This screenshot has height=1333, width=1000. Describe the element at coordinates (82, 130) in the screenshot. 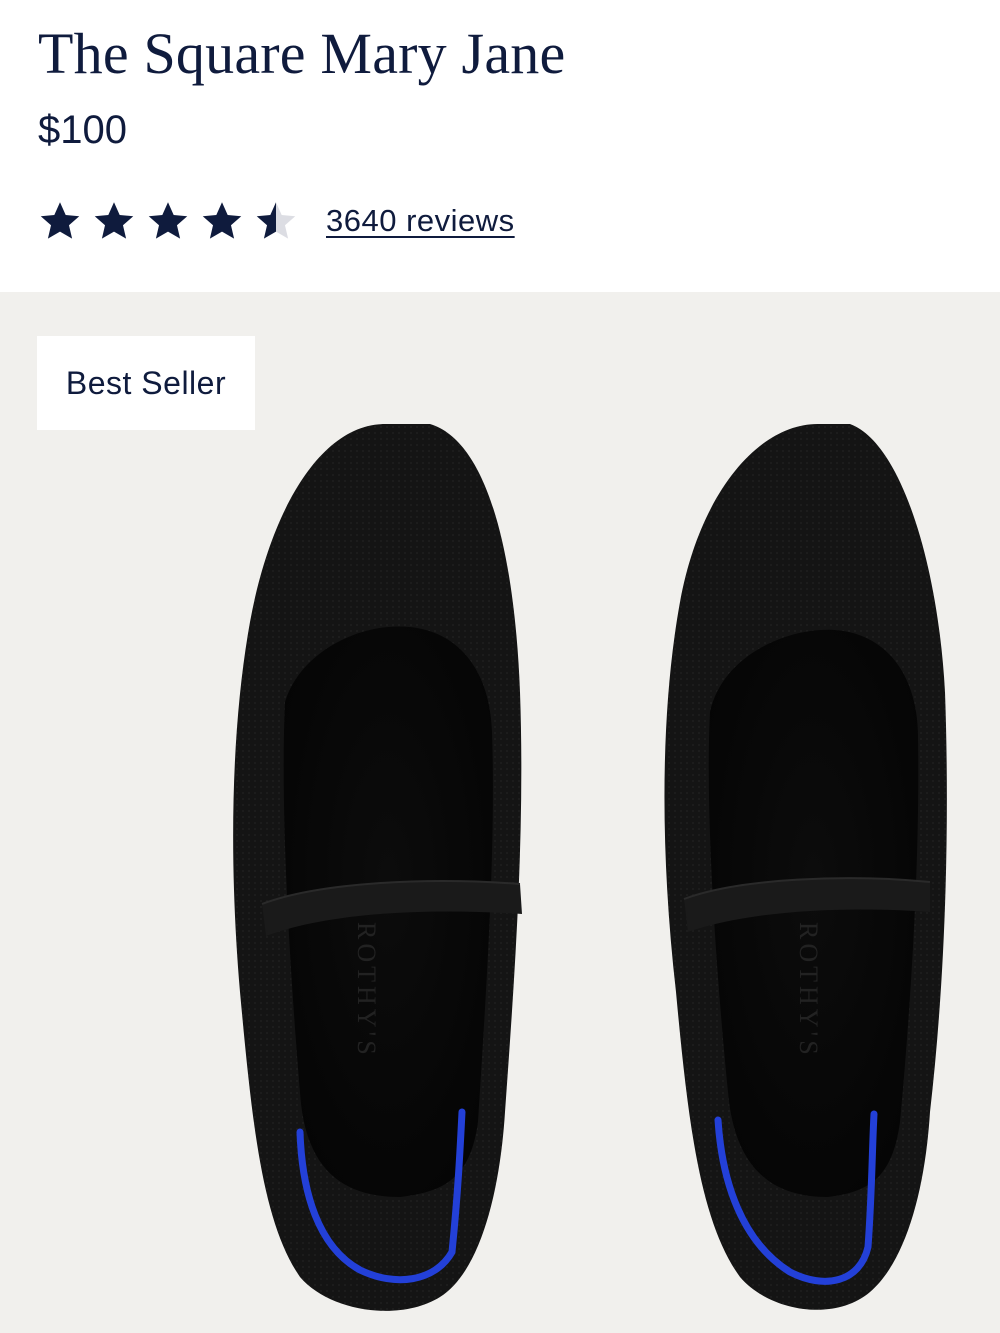

I see `product-price: $100` at that location.